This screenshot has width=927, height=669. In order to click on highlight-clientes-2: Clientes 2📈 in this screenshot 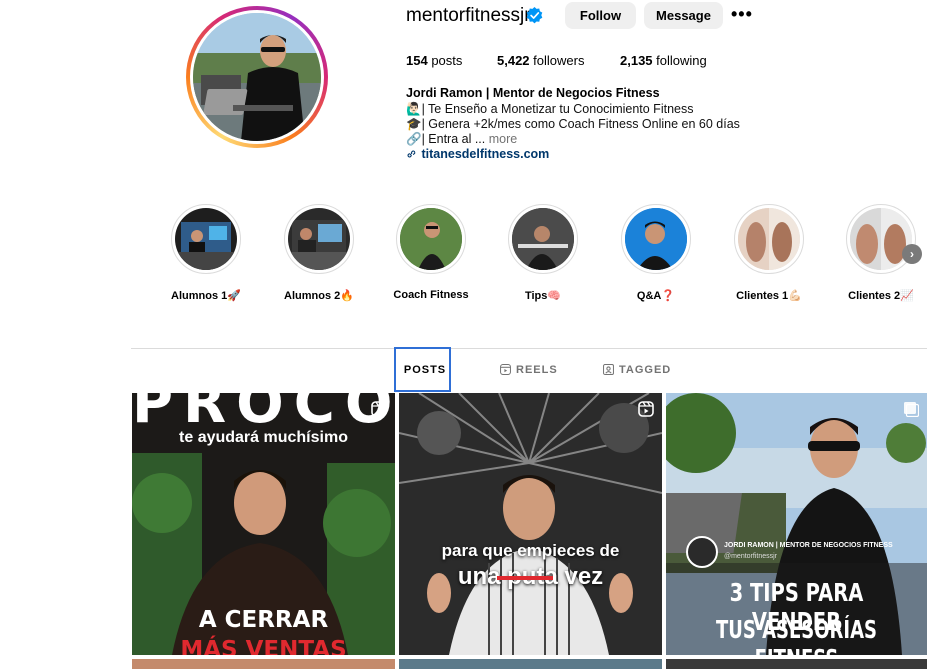, I will do `click(881, 253)`.